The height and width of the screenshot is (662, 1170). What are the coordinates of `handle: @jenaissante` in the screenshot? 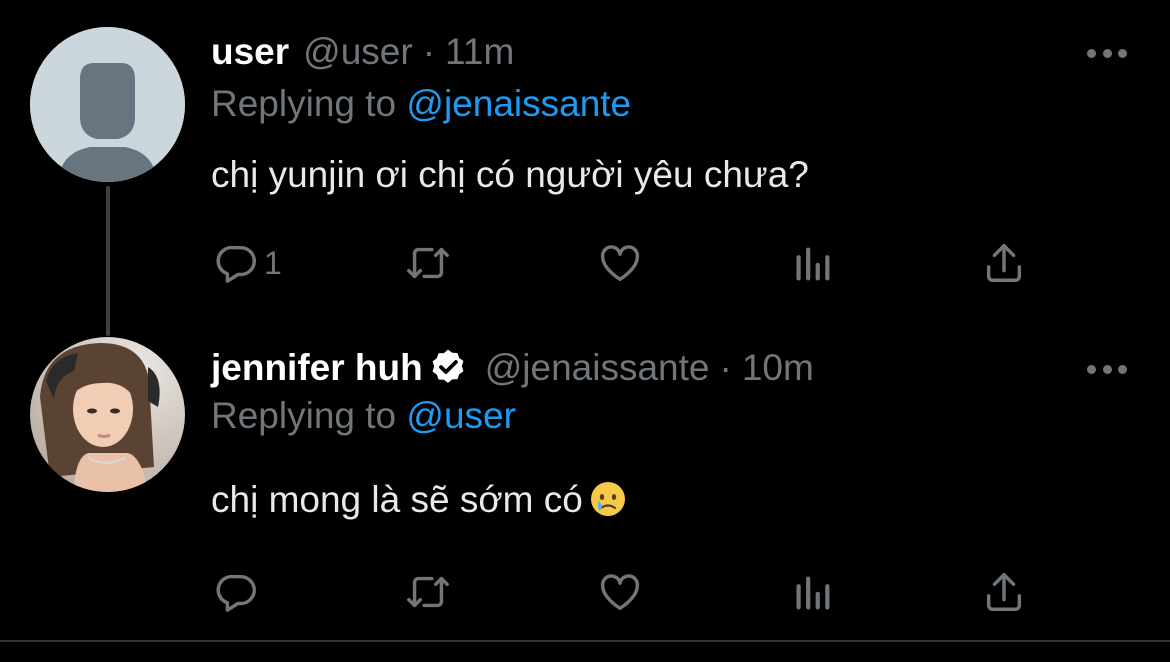 It's located at (597, 368).